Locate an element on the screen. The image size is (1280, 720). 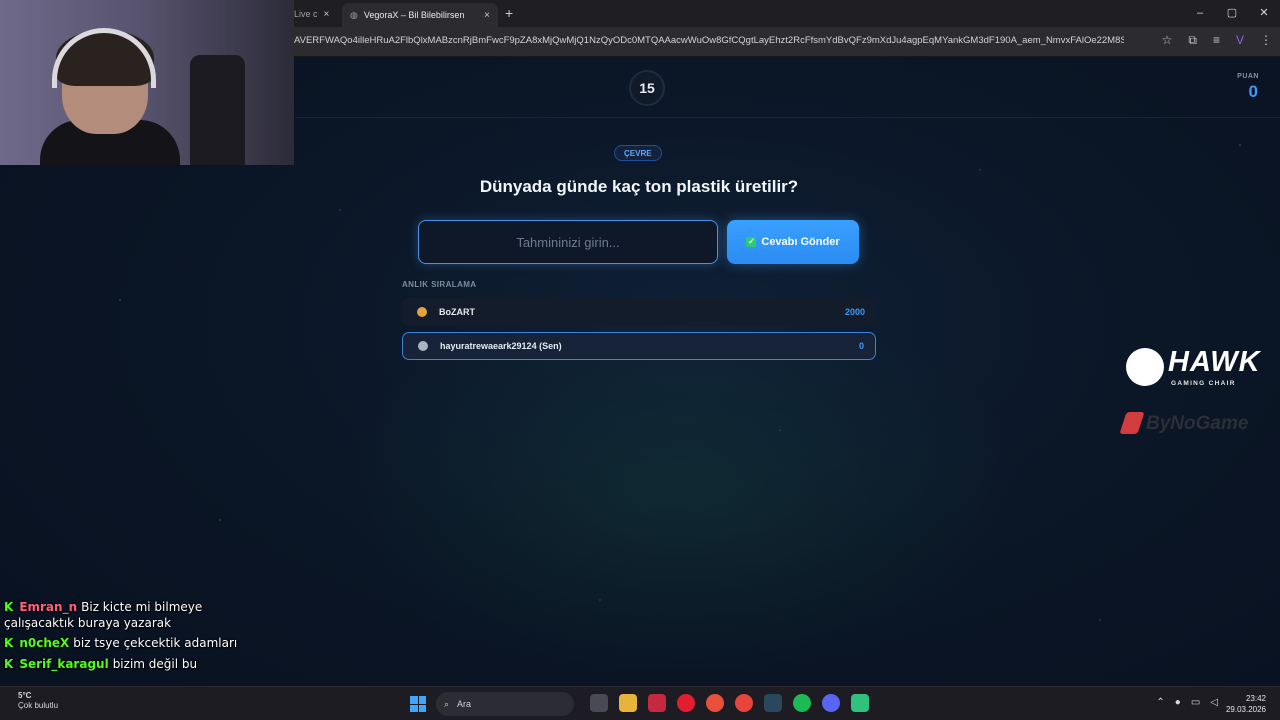
opera-icon is located at coordinates (686, 703).